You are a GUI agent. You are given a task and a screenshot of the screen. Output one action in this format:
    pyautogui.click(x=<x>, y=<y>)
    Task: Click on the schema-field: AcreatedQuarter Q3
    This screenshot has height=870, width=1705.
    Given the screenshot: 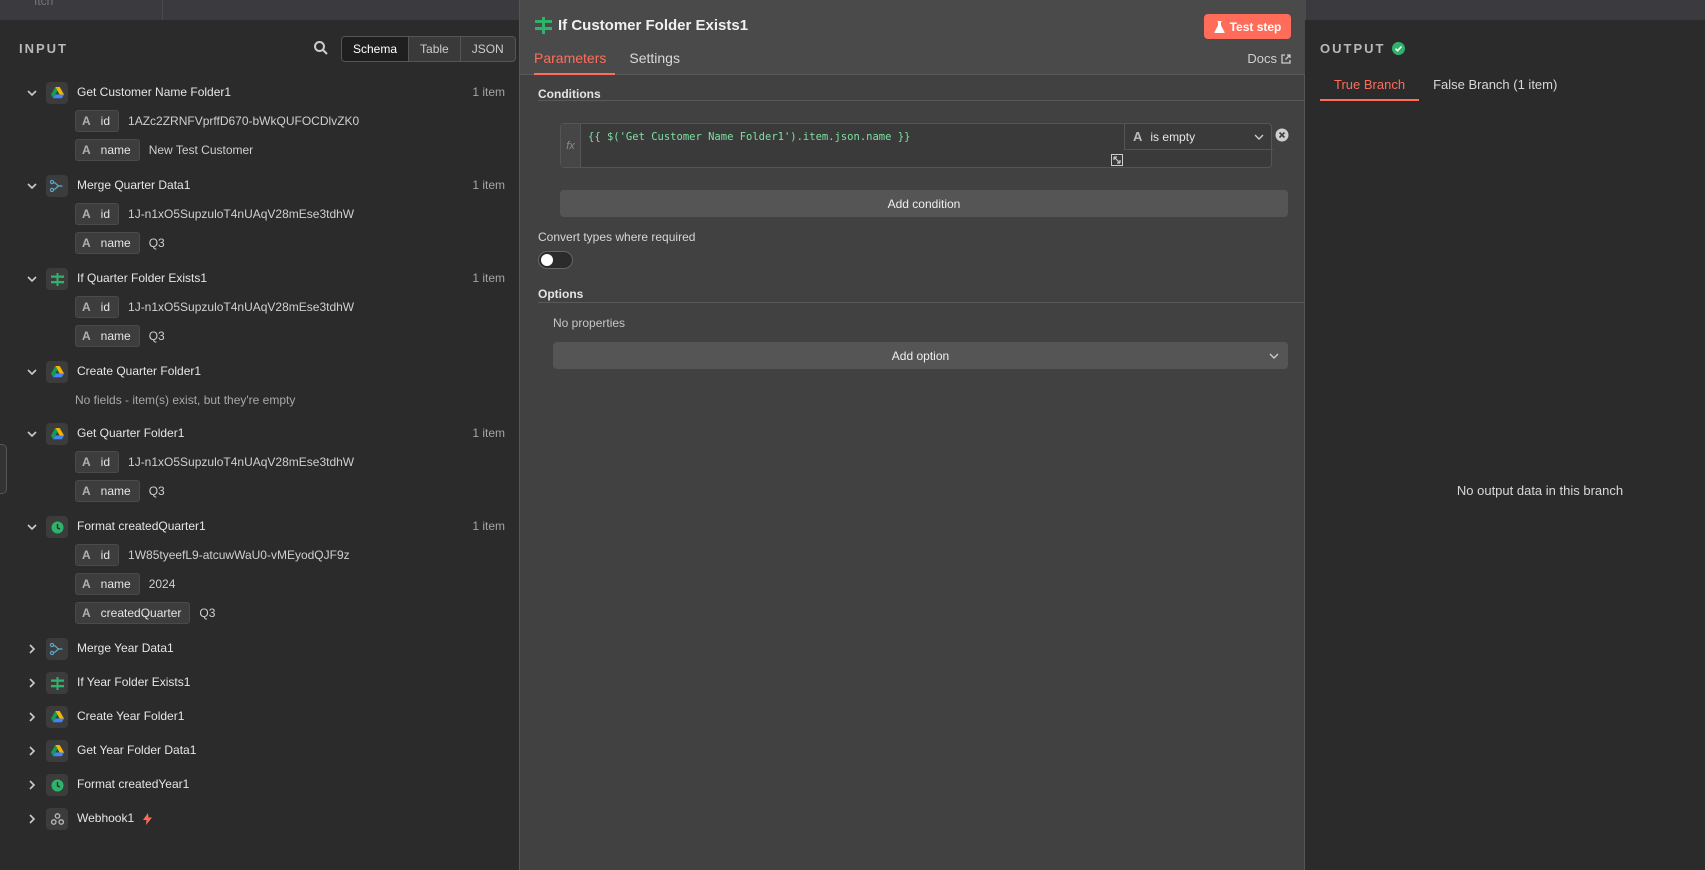 What is the action you would take?
    pyautogui.click(x=145, y=613)
    